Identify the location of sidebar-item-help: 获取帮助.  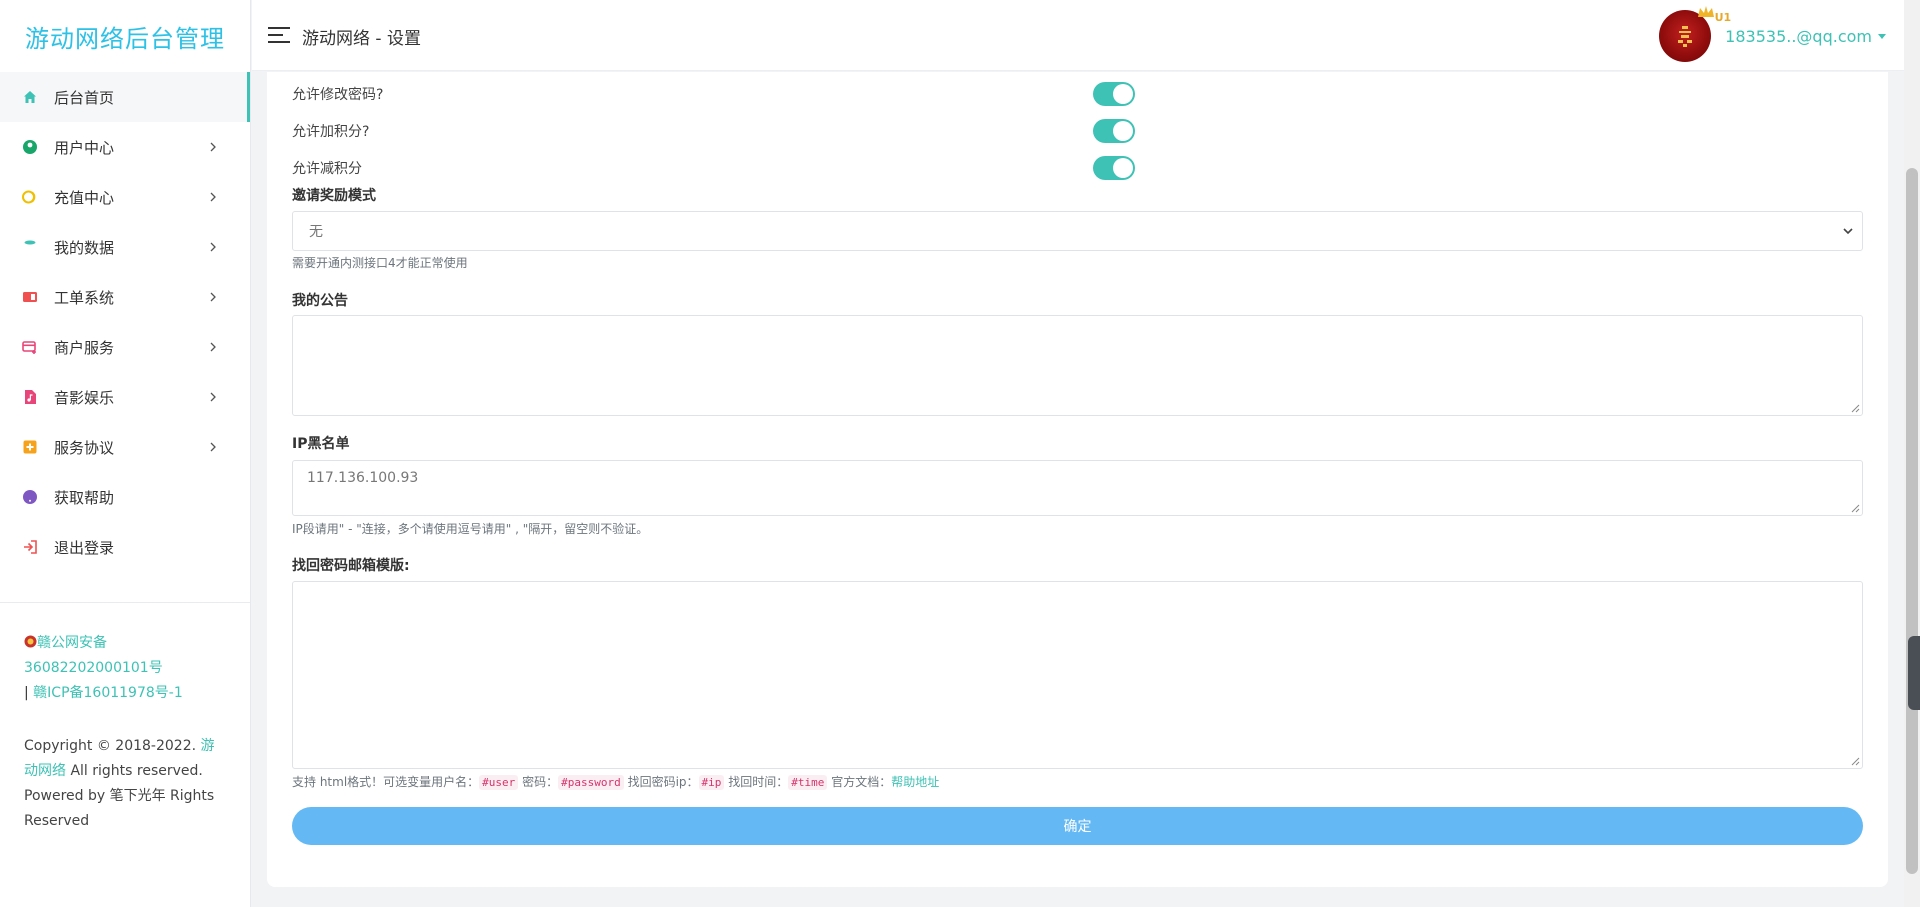
(125, 497).